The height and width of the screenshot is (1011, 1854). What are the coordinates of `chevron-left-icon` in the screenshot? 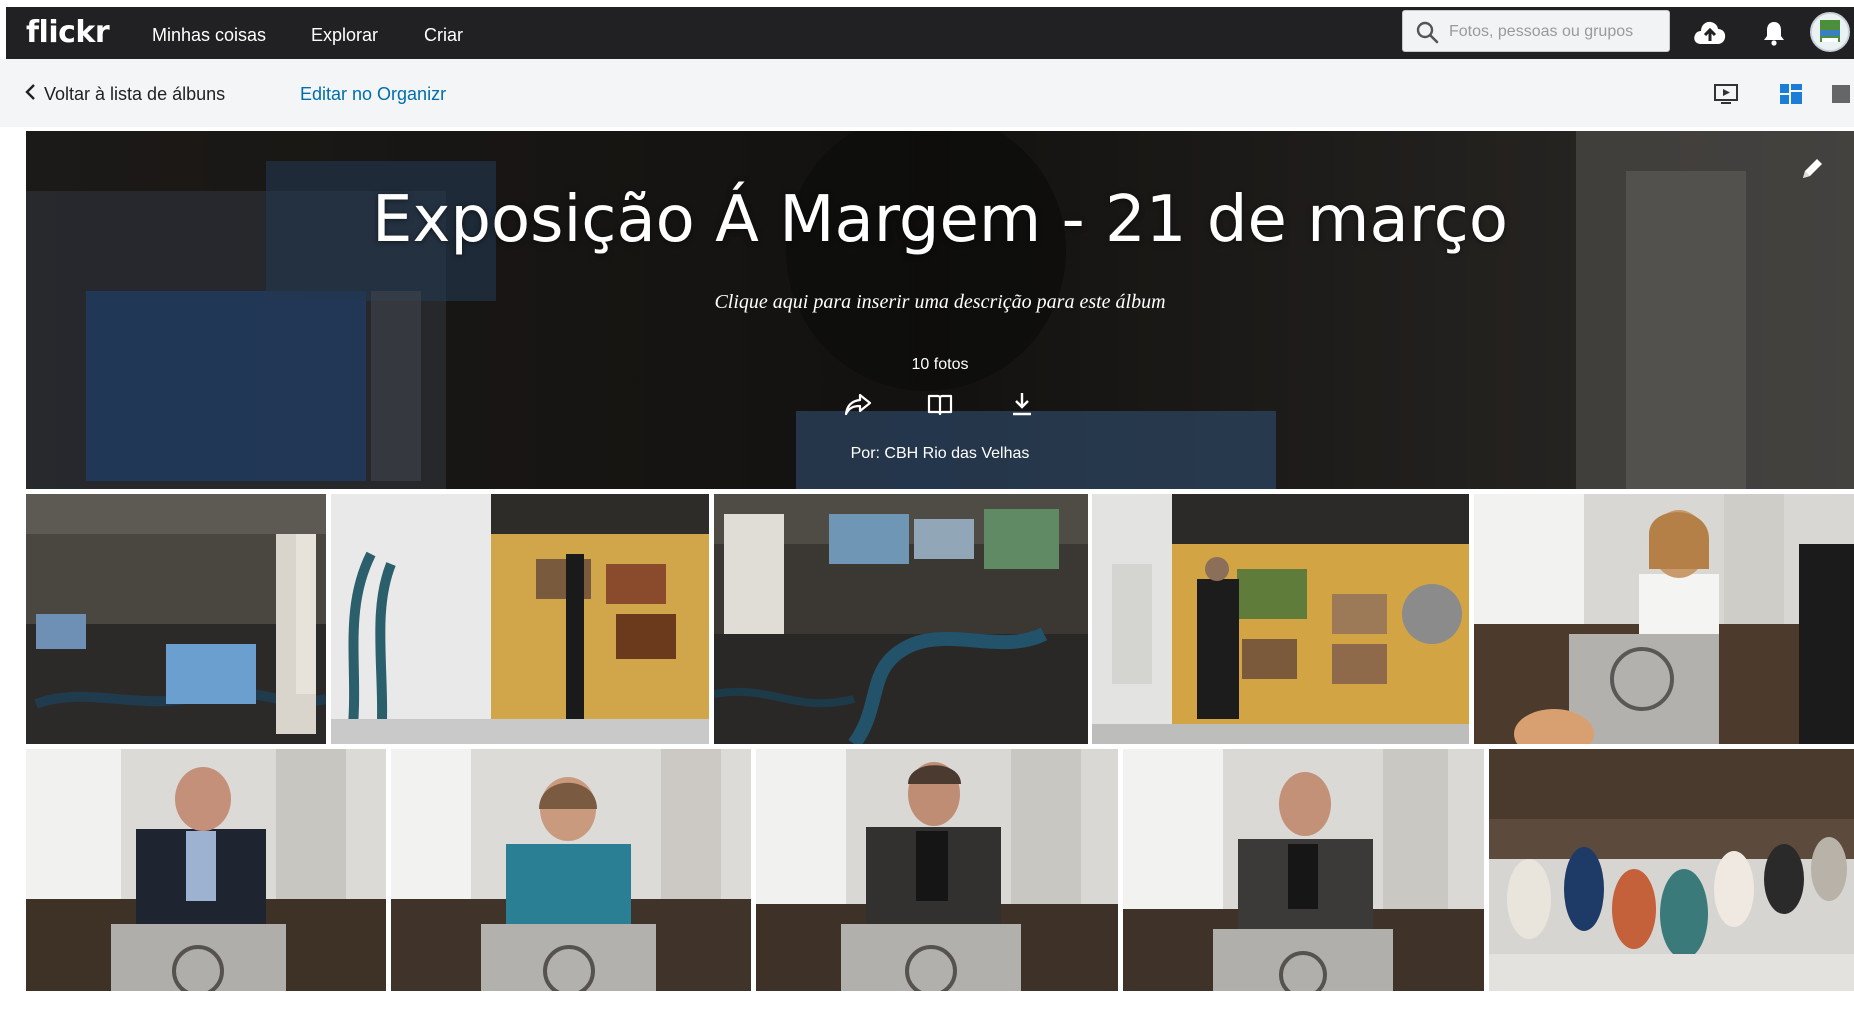 It's located at (30, 94).